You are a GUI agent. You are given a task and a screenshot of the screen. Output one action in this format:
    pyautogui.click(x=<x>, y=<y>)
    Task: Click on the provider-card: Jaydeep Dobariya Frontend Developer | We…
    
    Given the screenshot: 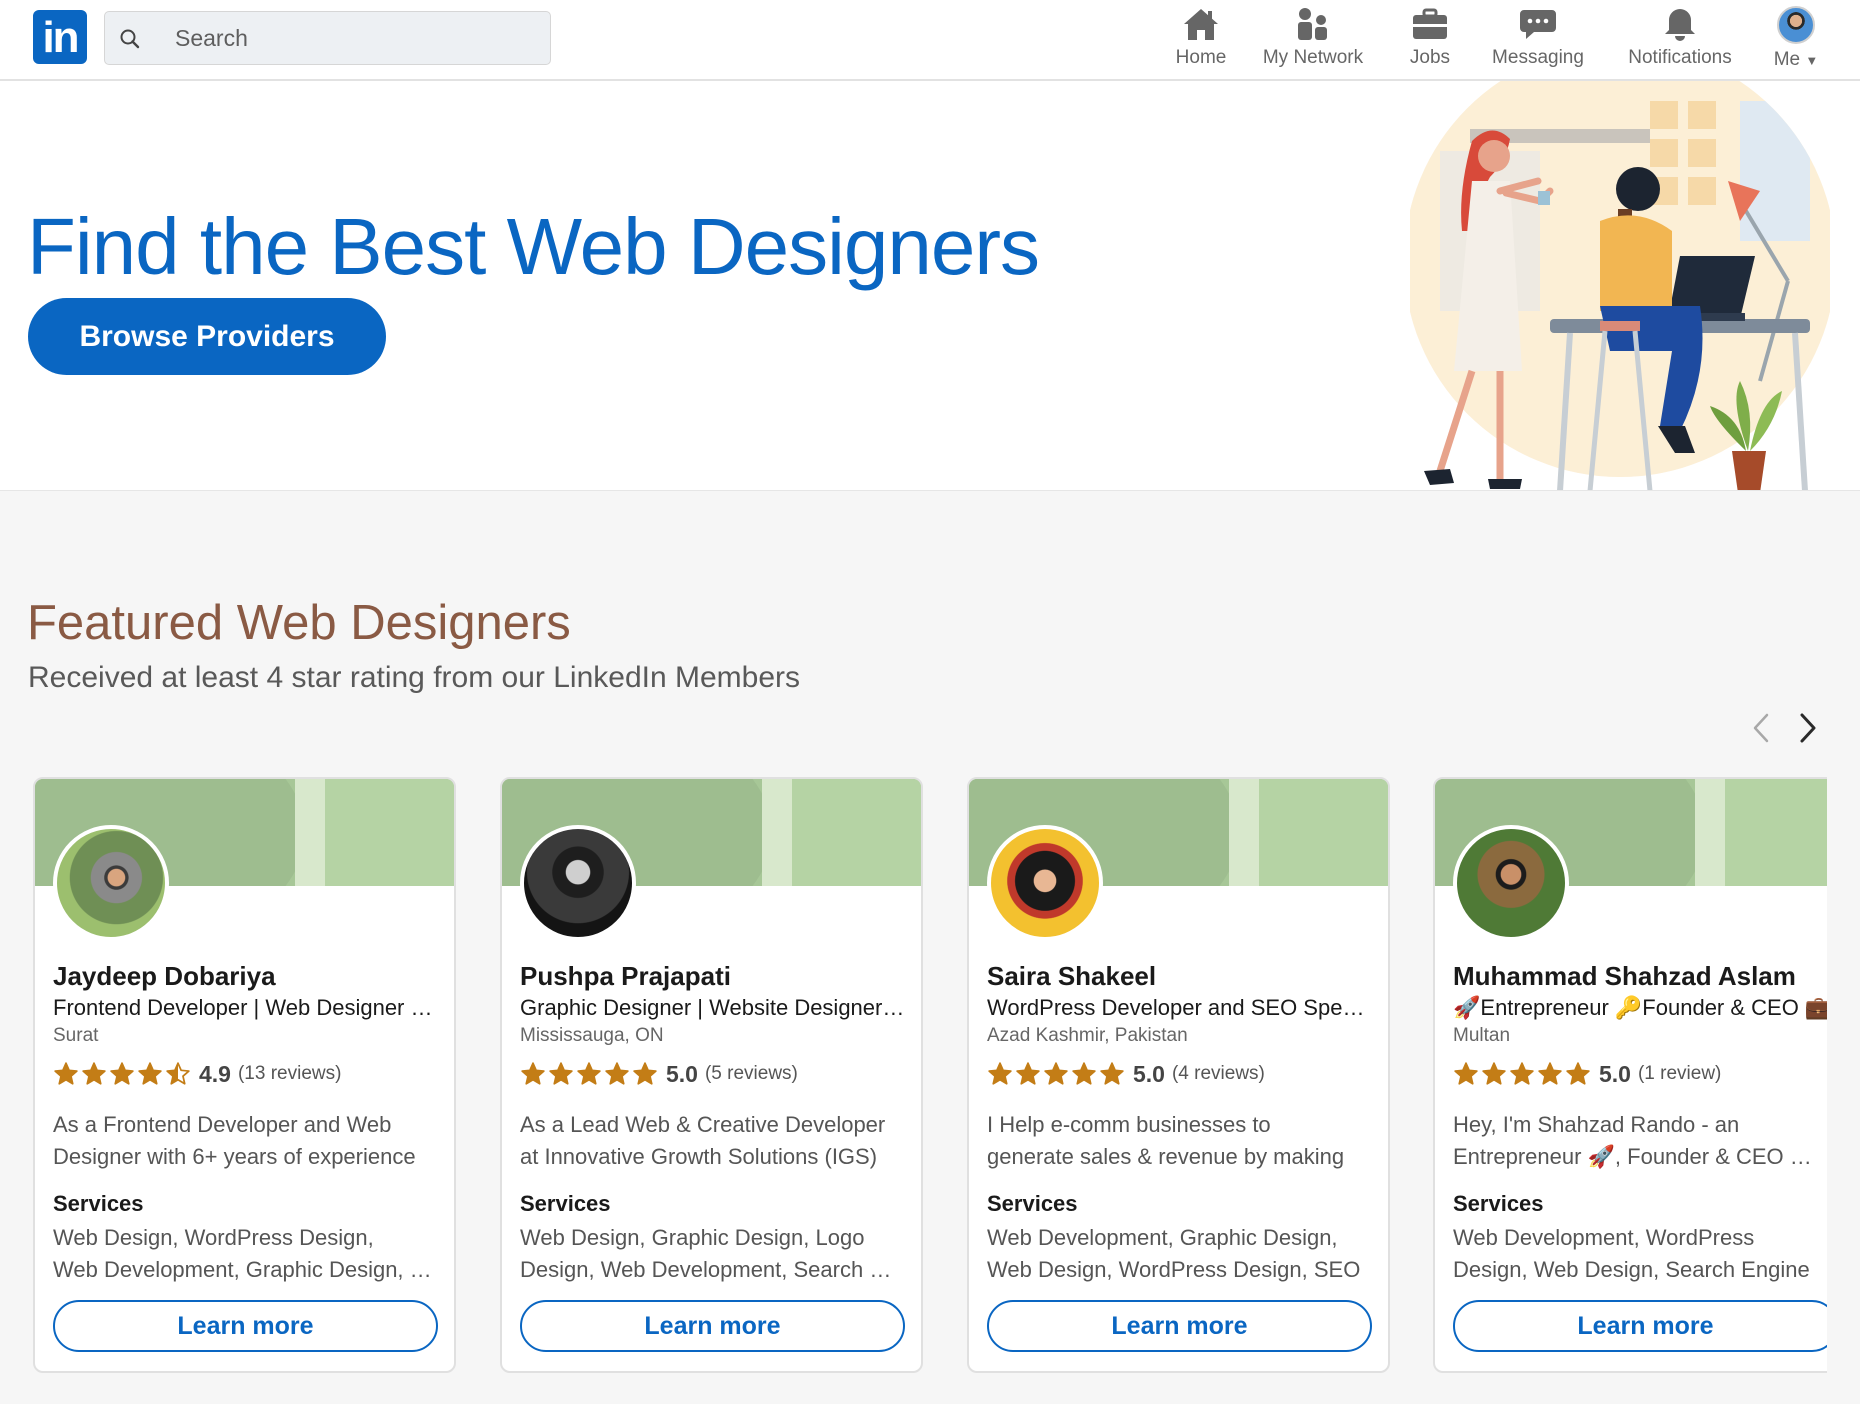 What is the action you would take?
    pyautogui.click(x=244, y=1075)
    